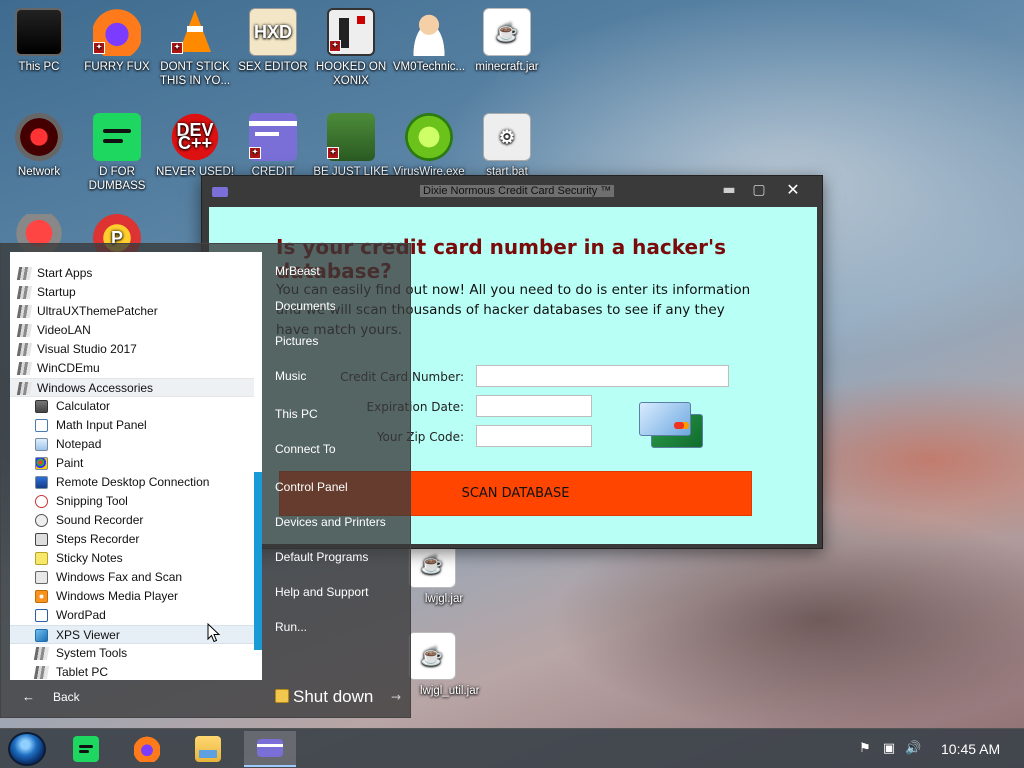  What do you see at coordinates (296, 414) in the screenshot?
I see `start-item-this-pc: This PC` at bounding box center [296, 414].